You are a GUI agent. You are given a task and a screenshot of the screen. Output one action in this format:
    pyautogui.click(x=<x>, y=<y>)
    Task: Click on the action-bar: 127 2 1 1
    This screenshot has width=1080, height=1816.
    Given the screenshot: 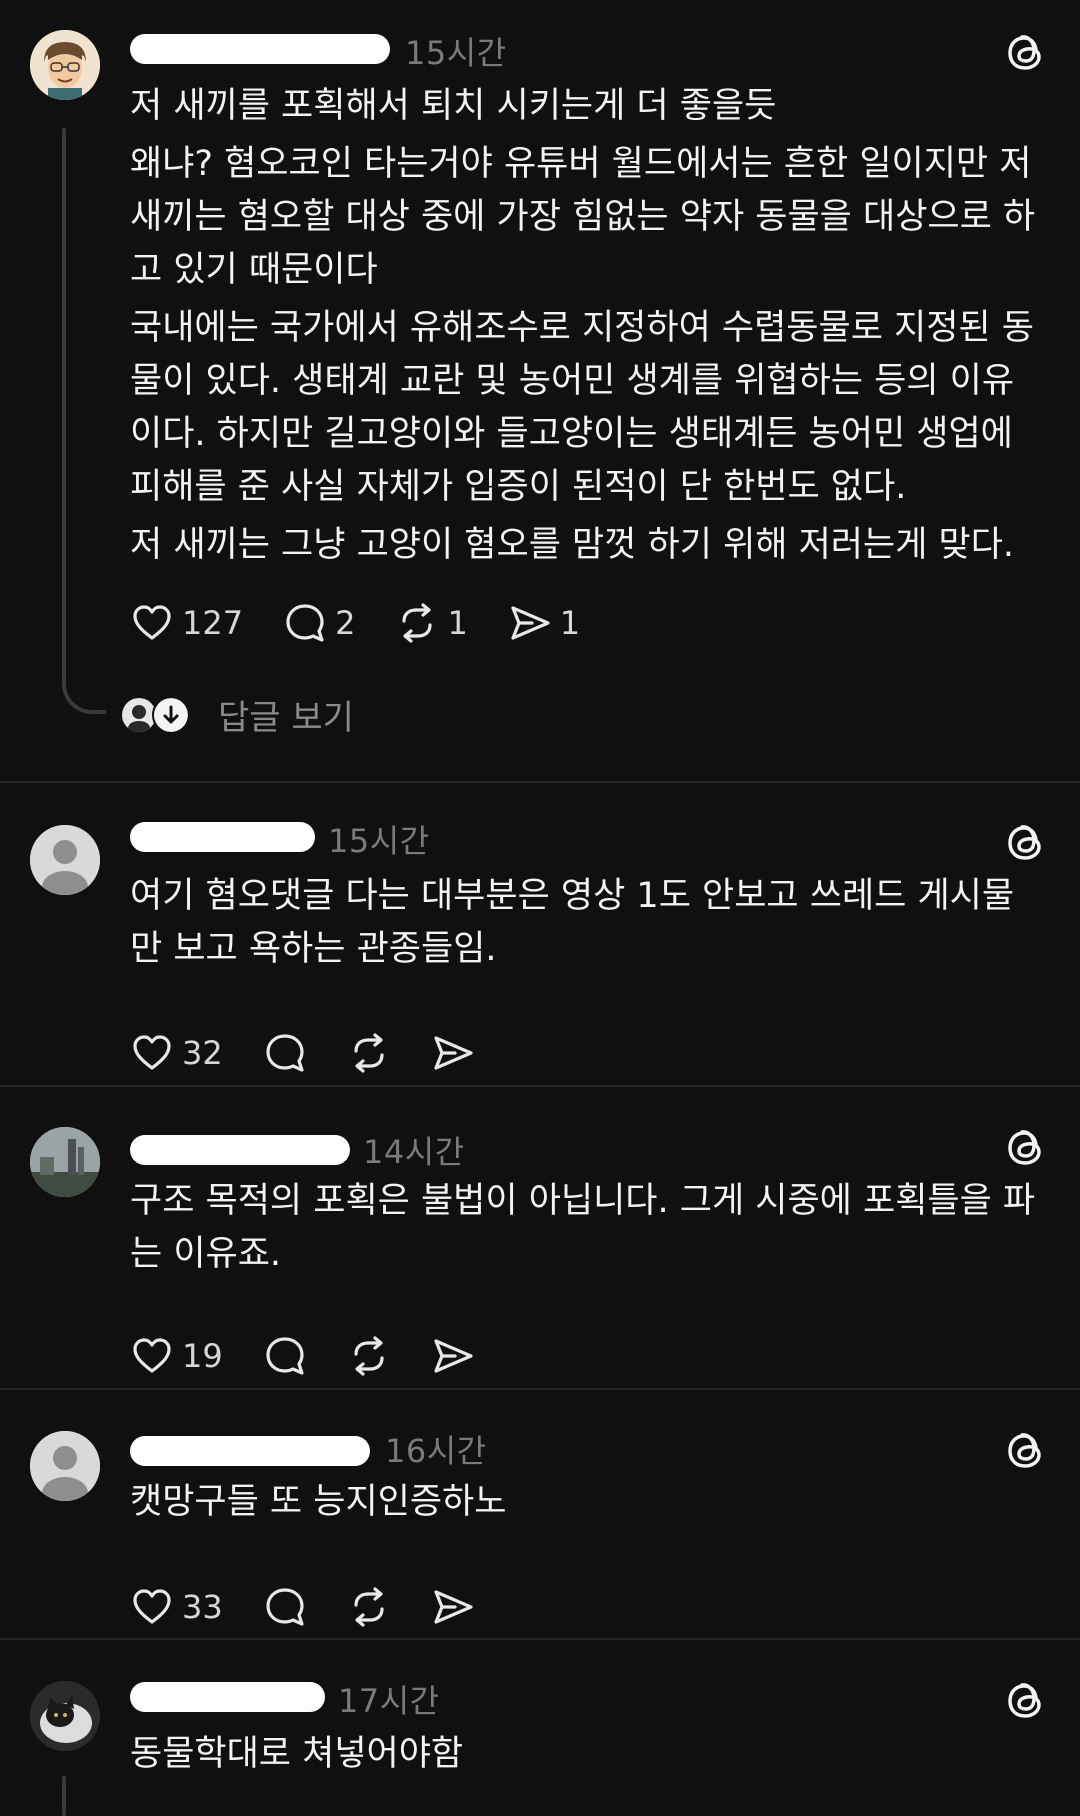 What is the action you would take?
    pyautogui.click(x=375, y=623)
    